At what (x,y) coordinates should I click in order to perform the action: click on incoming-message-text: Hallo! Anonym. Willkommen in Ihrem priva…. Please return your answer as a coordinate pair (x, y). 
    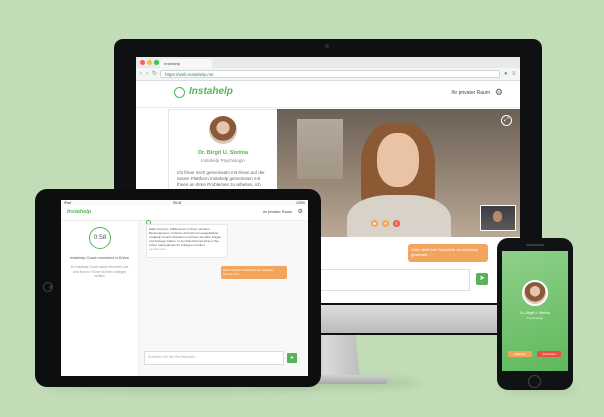
    Looking at the image, I should click on (185, 237).